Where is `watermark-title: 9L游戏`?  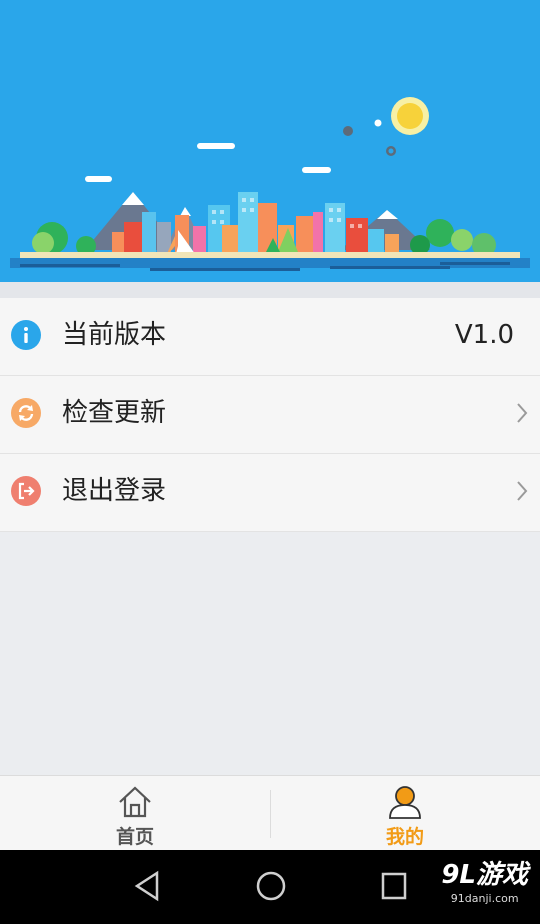 watermark-title: 9L游戏 is located at coordinates (484, 875).